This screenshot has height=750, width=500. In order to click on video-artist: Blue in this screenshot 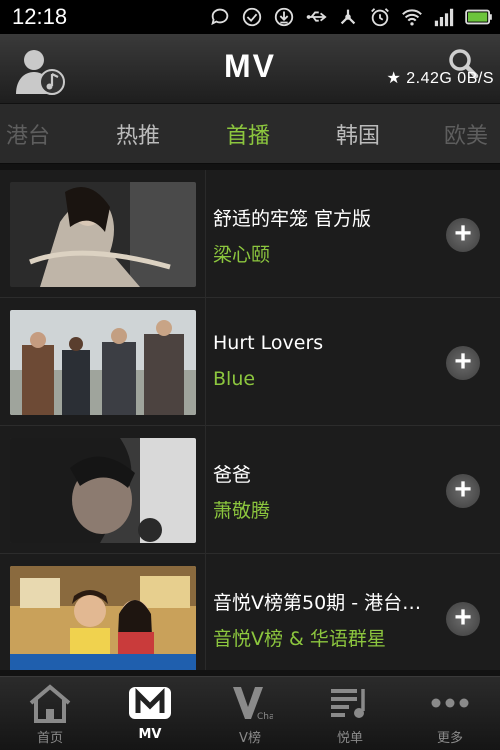, I will do `click(234, 379)`.